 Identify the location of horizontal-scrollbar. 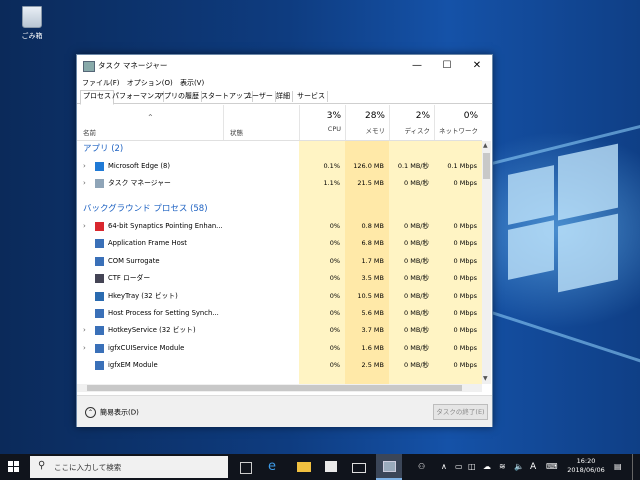
(279, 388).